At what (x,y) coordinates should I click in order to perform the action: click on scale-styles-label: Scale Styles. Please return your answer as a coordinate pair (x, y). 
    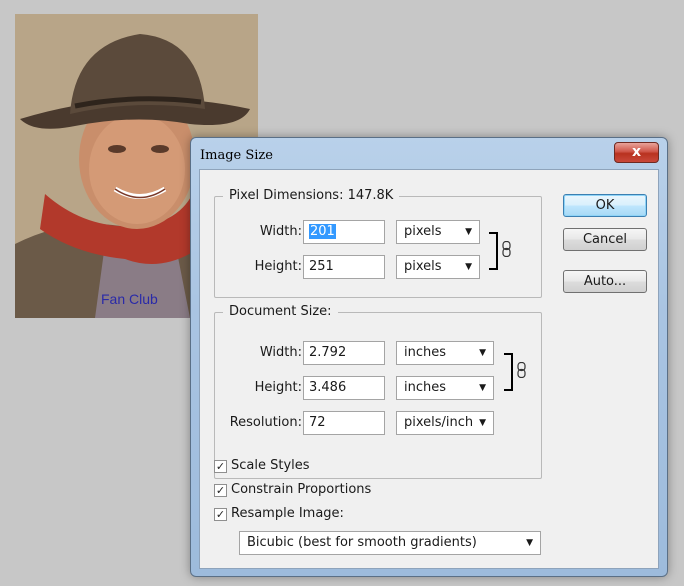
    Looking at the image, I should click on (270, 465).